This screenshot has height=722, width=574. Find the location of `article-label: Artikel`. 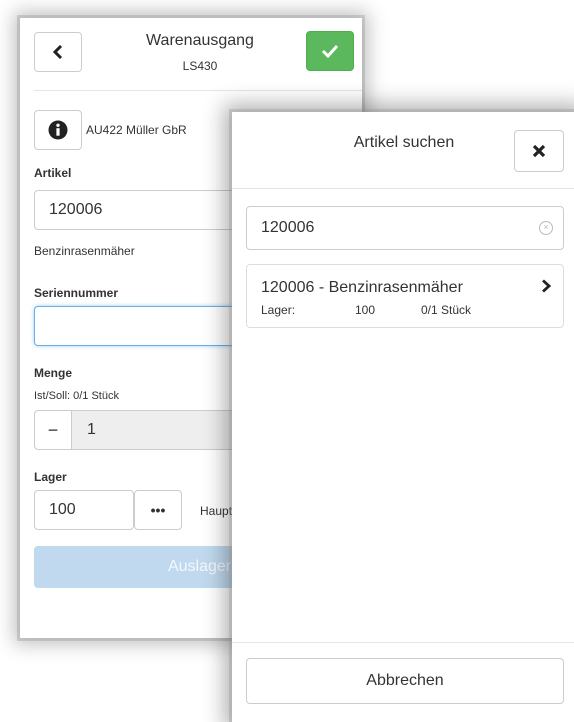

article-label: Artikel is located at coordinates (53, 173).